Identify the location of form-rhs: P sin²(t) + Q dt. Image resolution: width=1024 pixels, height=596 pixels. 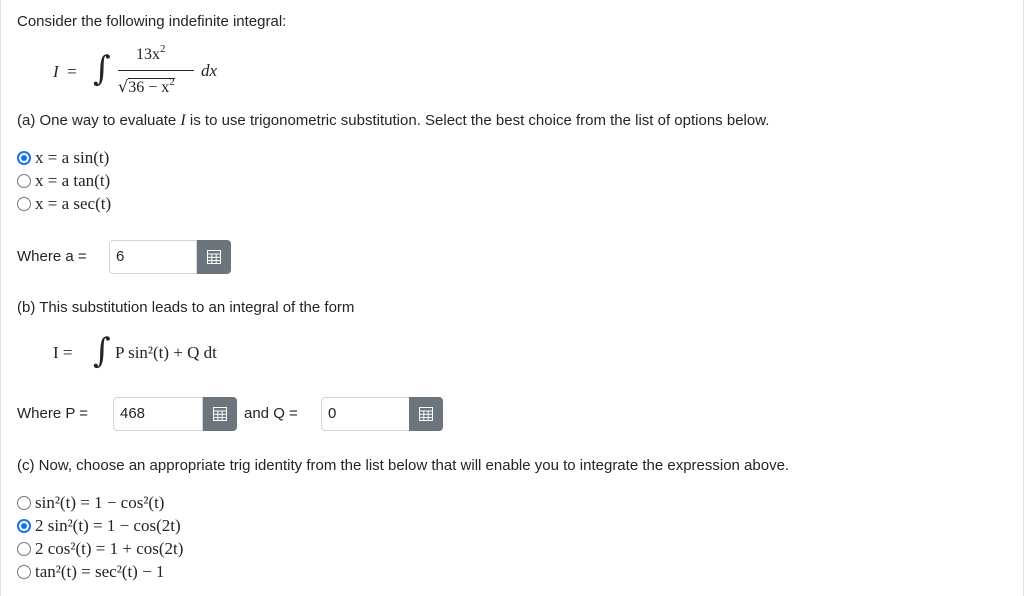
(166, 352).